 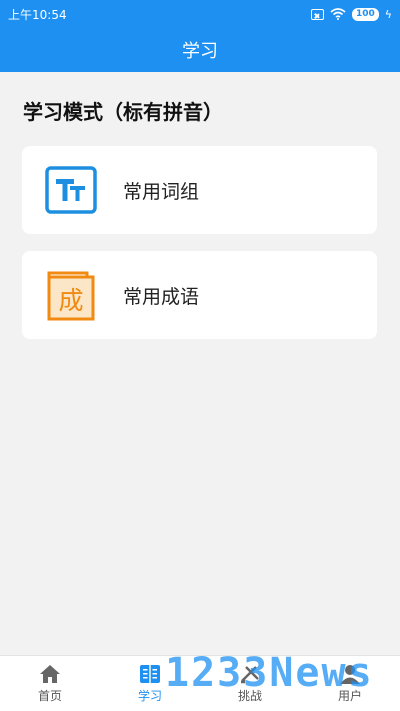 I want to click on phrase-mode-card: 常用词组, so click(x=199, y=190).